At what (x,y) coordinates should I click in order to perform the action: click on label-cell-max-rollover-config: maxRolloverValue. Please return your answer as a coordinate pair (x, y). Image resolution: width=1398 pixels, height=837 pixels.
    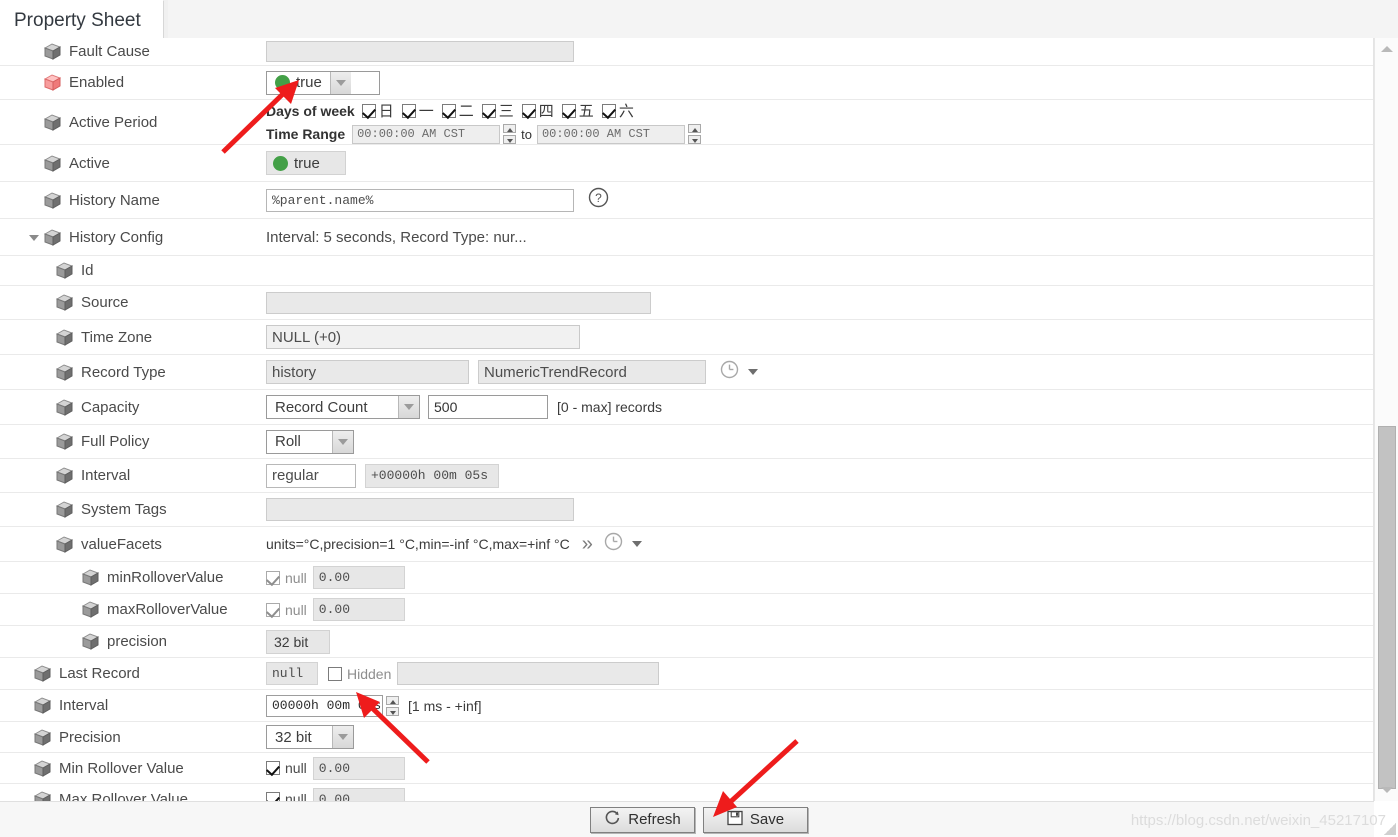
    Looking at the image, I should click on (146, 609).